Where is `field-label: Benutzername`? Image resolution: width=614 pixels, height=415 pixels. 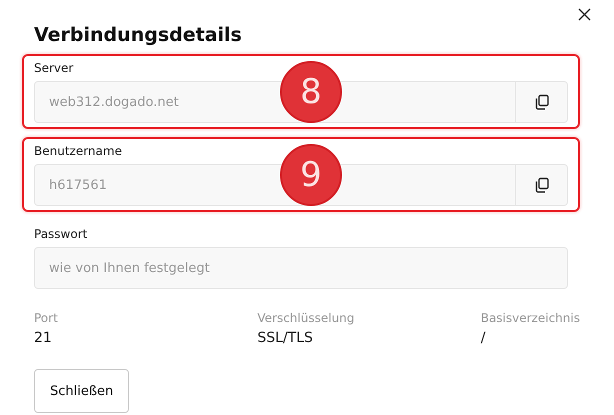 field-label: Benutzername is located at coordinates (78, 151).